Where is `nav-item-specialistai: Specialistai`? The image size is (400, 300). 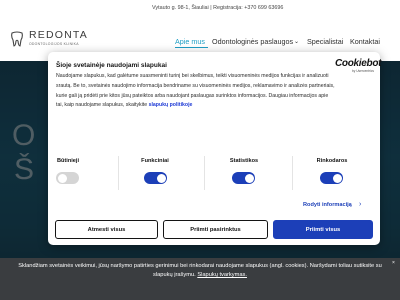 nav-item-specialistai: Specialistai is located at coordinates (325, 41).